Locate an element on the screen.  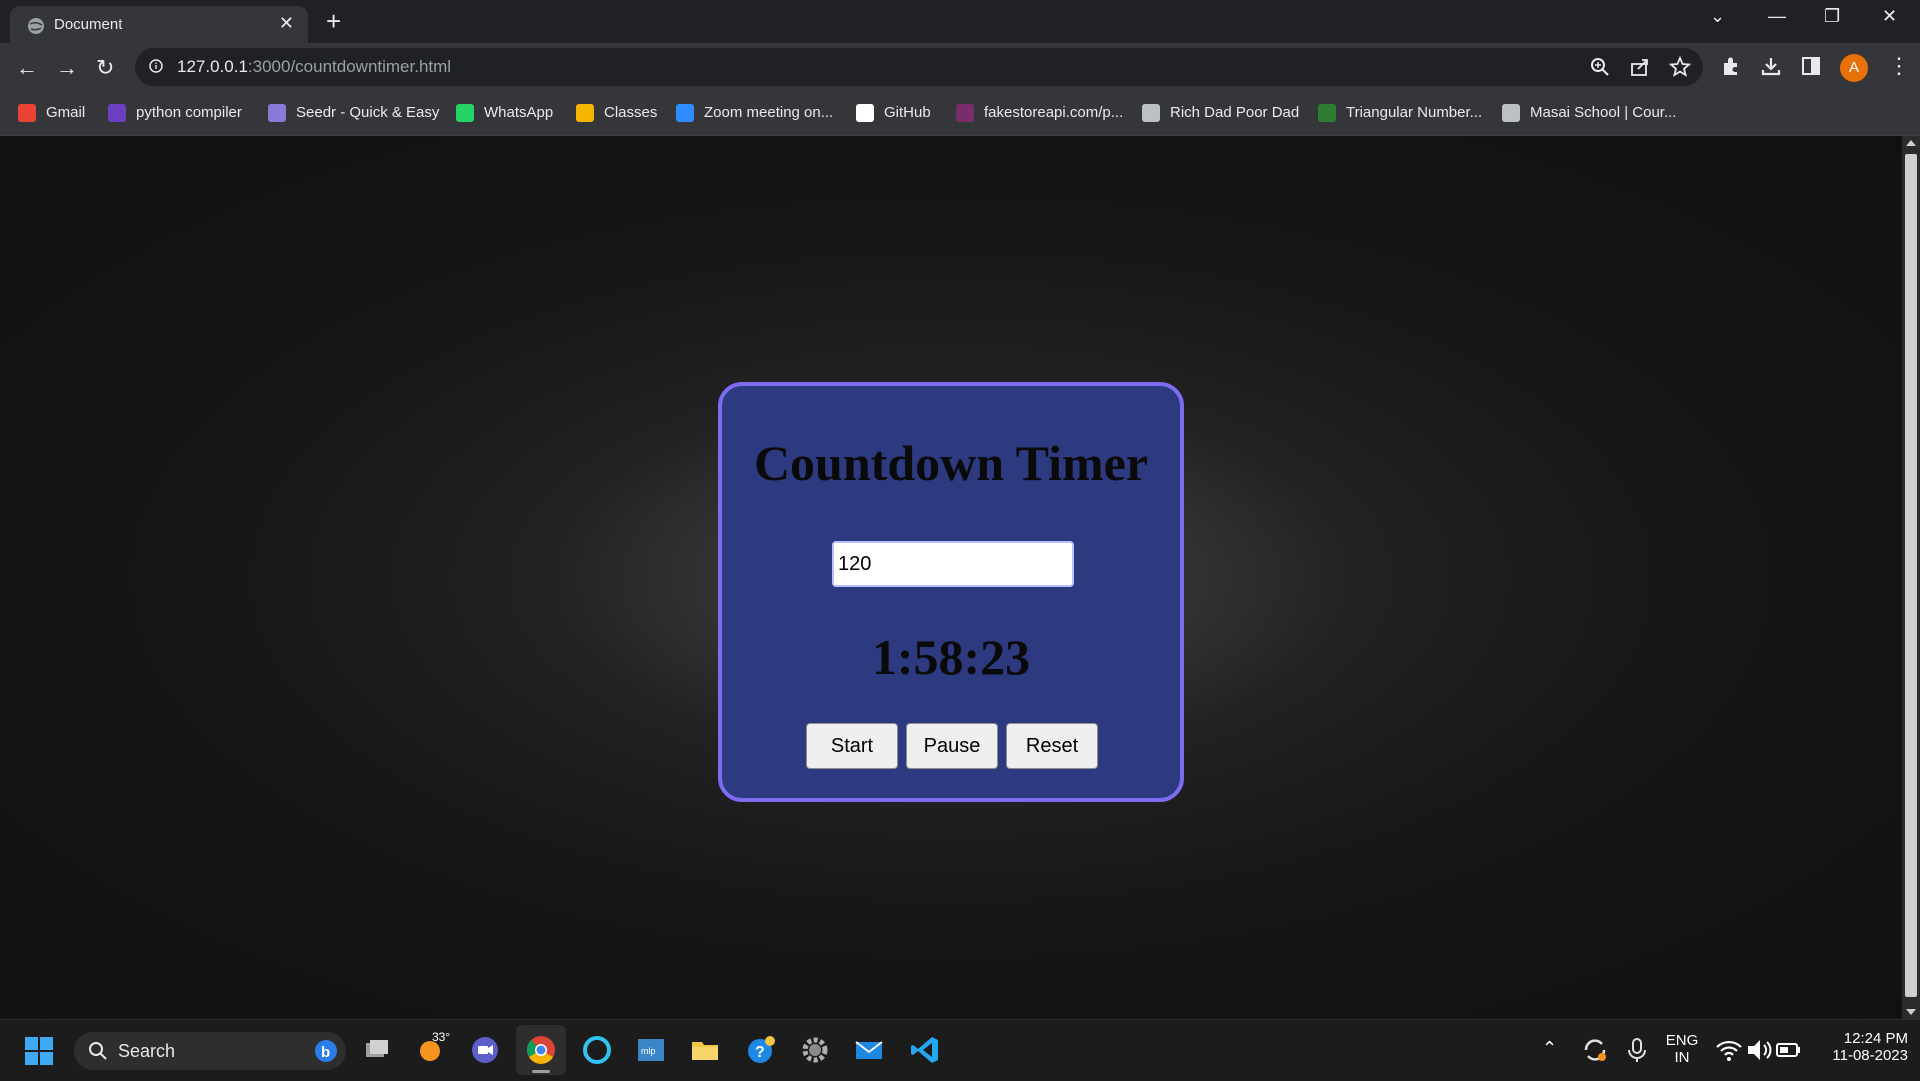
scroll-up-arrow is located at coordinates (1911, 143).